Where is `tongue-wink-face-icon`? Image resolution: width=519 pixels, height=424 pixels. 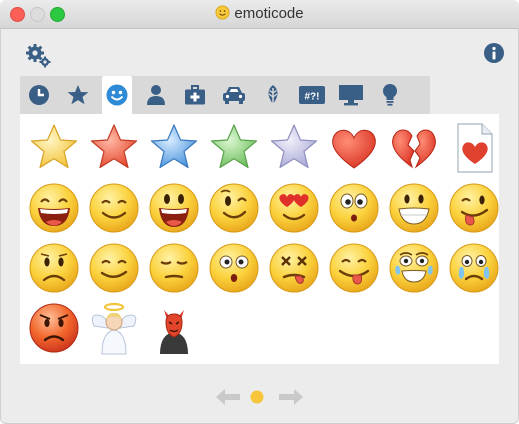
tongue-wink-face-icon is located at coordinates (354, 268).